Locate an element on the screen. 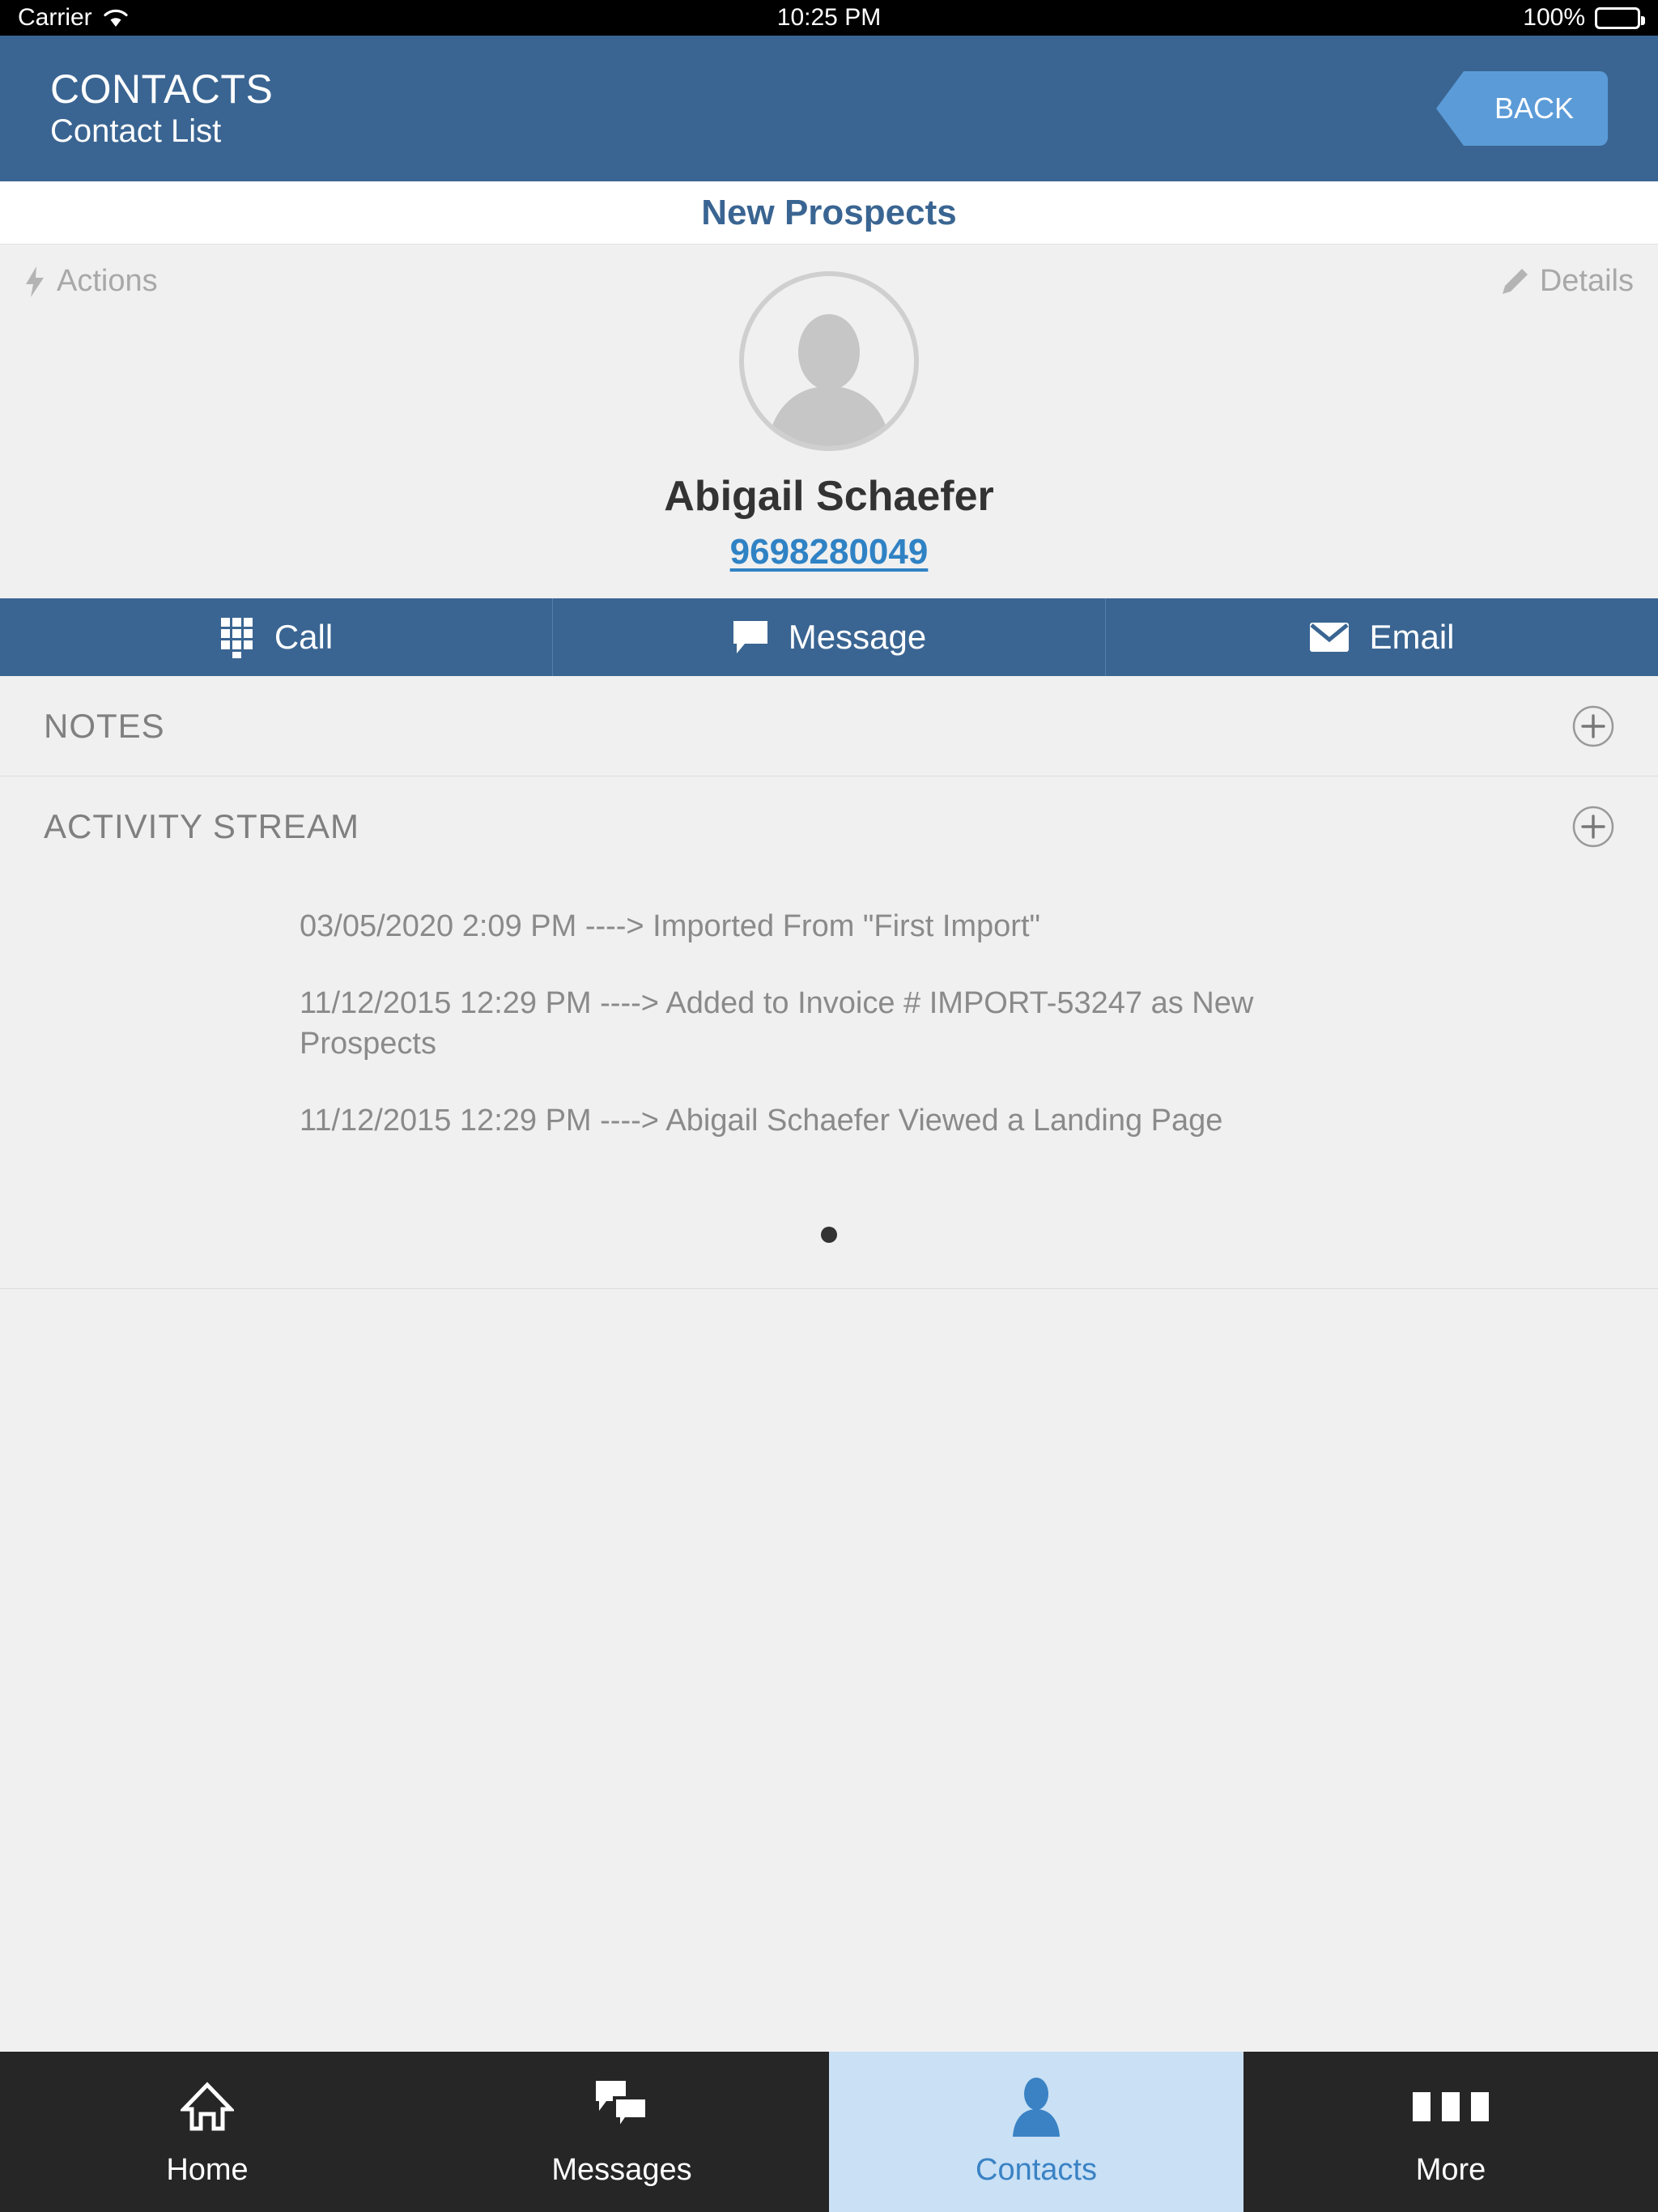  tab-home-label: Home is located at coordinates (207, 2169).